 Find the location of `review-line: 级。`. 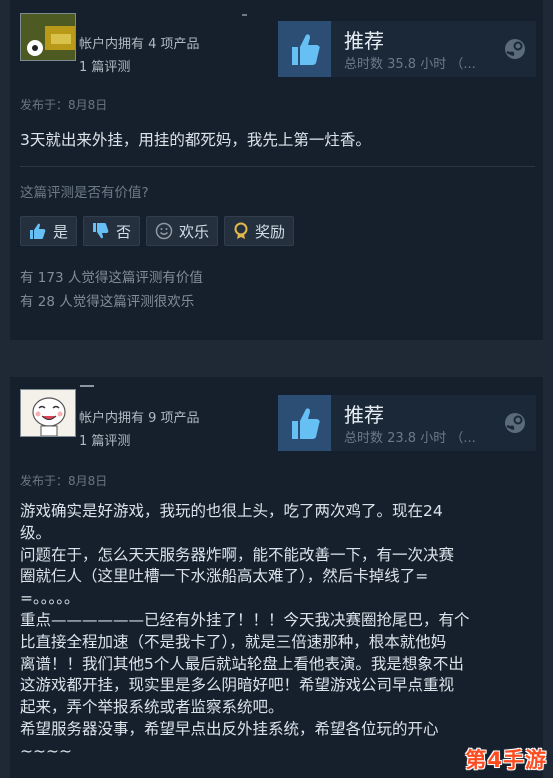

review-line: 级。 is located at coordinates (36, 532).